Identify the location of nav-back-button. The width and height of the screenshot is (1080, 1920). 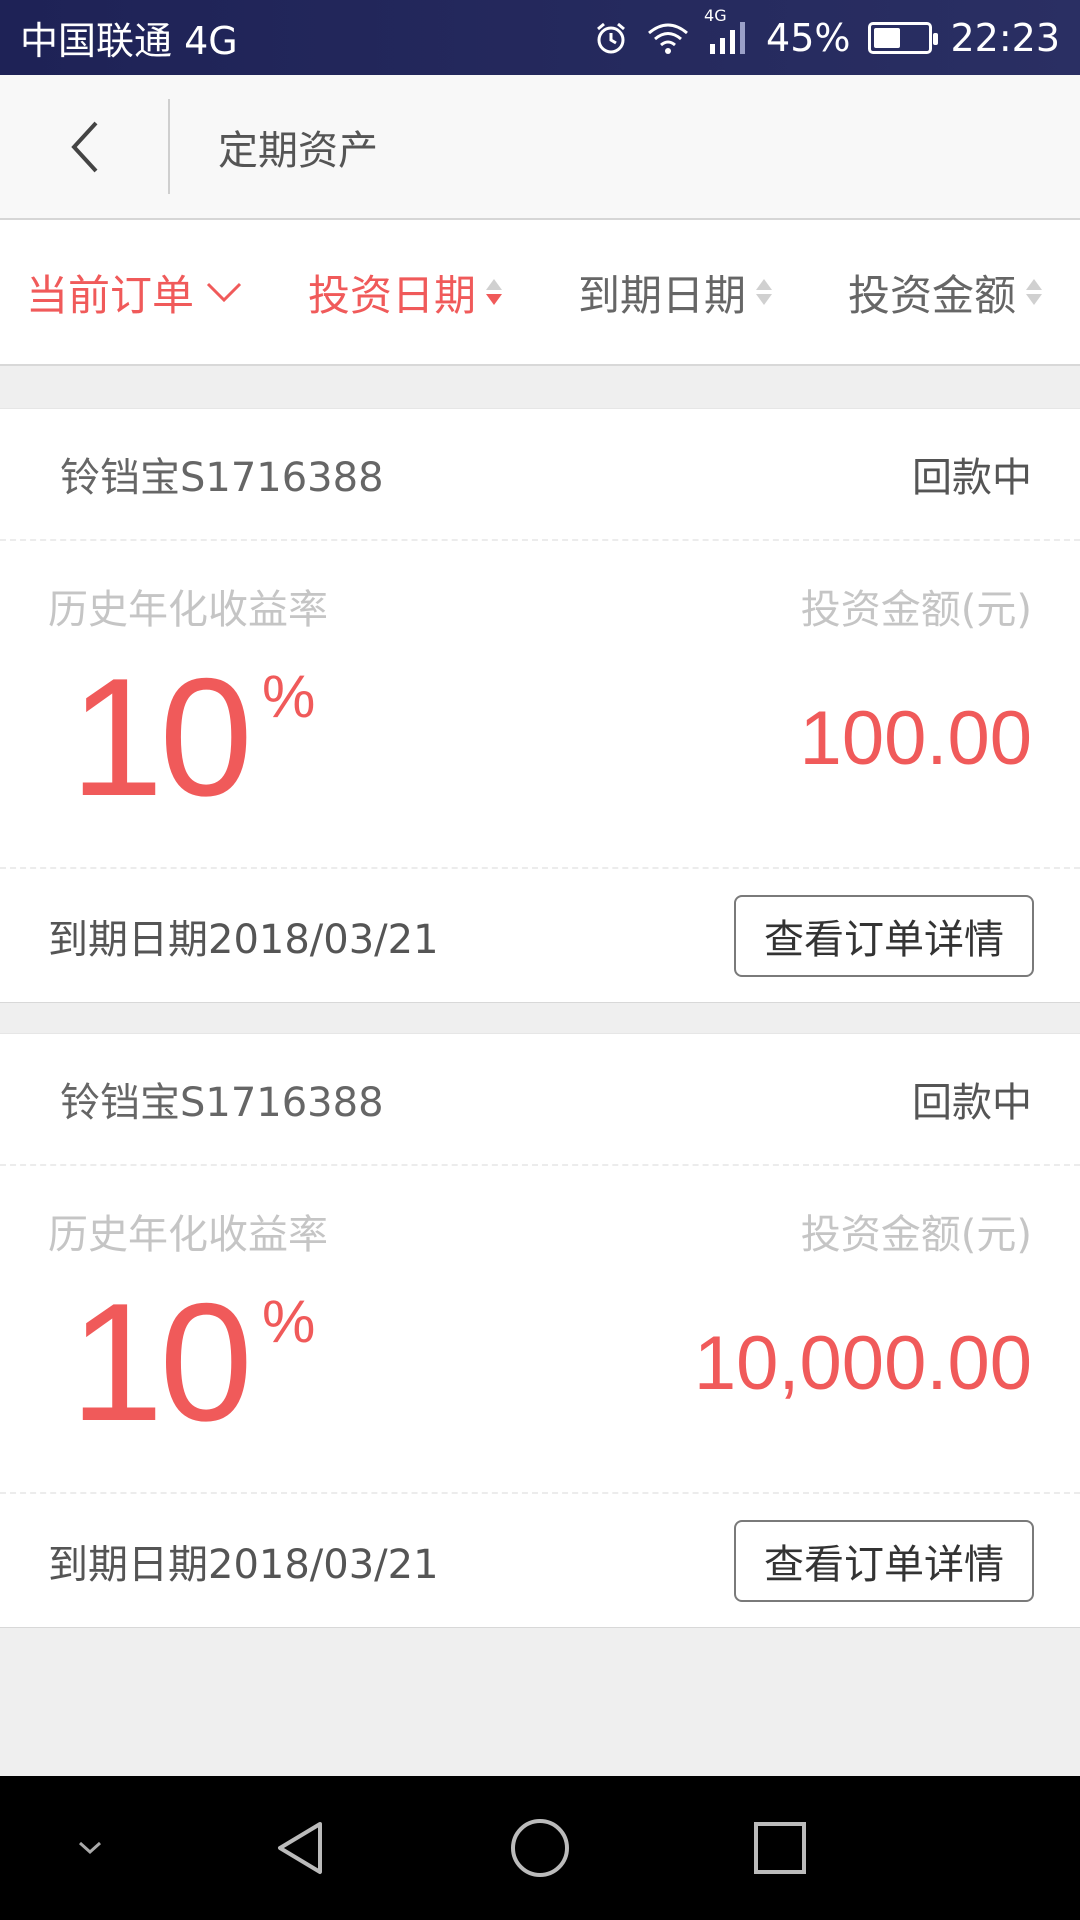
(300, 1848).